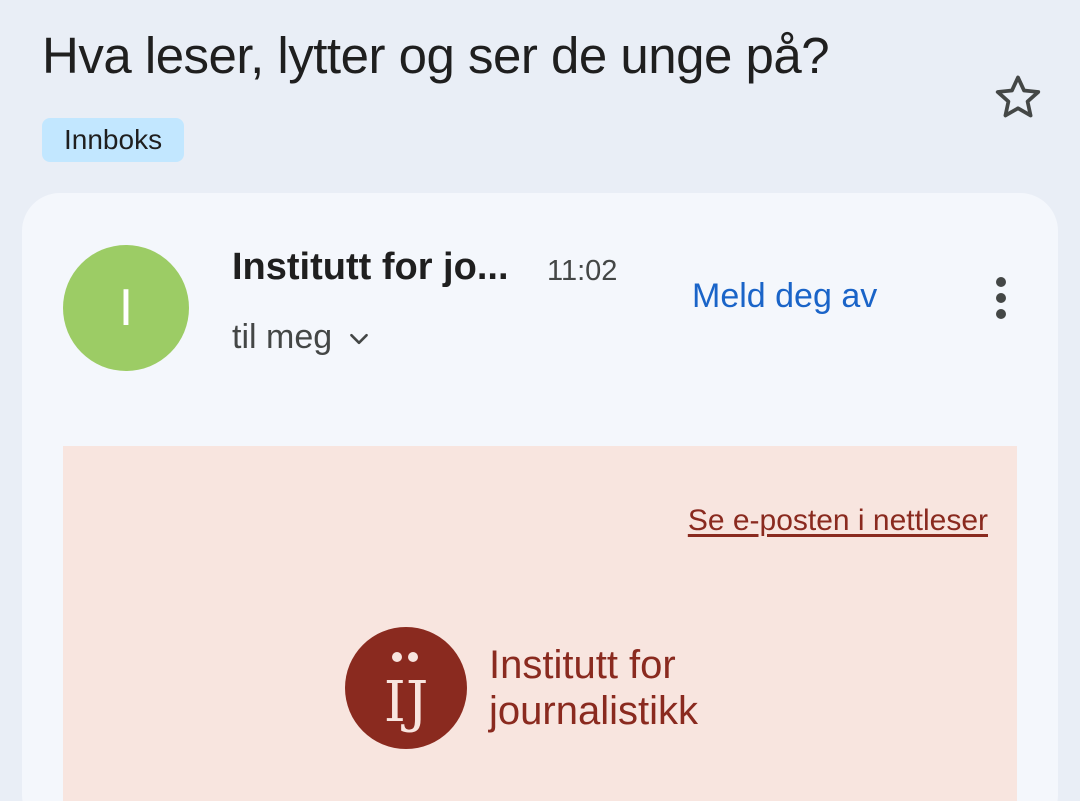 This screenshot has height=801, width=1080. I want to click on ij-seal-logo-icon: IJ, so click(406, 688).